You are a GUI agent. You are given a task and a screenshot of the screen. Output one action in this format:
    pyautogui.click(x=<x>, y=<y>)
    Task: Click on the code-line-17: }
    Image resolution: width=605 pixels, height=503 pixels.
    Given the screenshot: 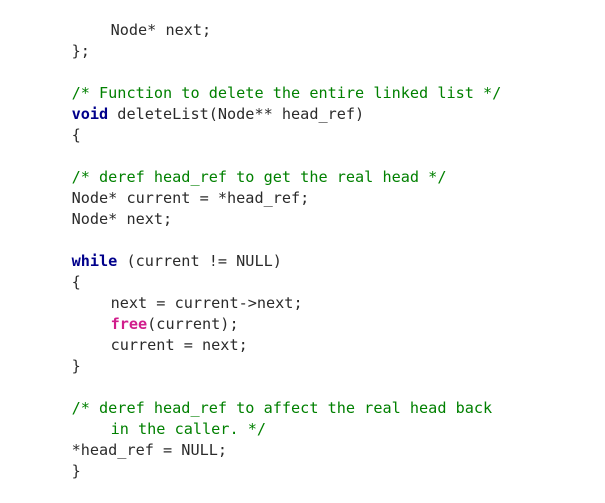 What is the action you would take?
    pyautogui.click(x=58, y=355)
    